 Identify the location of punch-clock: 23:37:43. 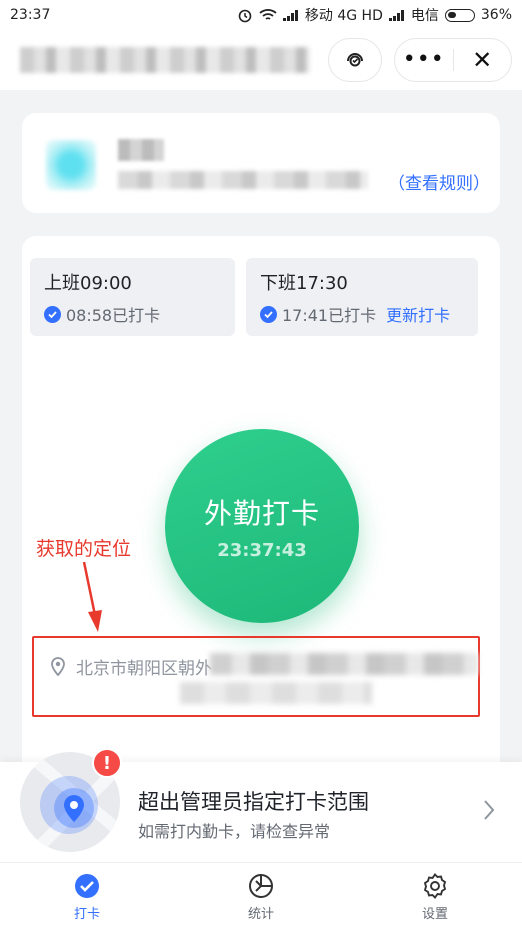
(262, 550).